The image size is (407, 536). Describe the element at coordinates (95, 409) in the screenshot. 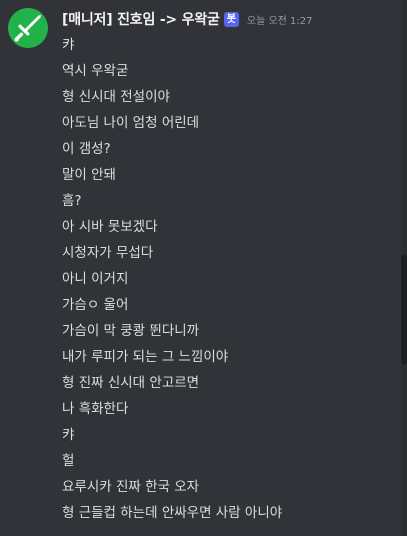

I see `message-line: 나 흑화한다` at that location.